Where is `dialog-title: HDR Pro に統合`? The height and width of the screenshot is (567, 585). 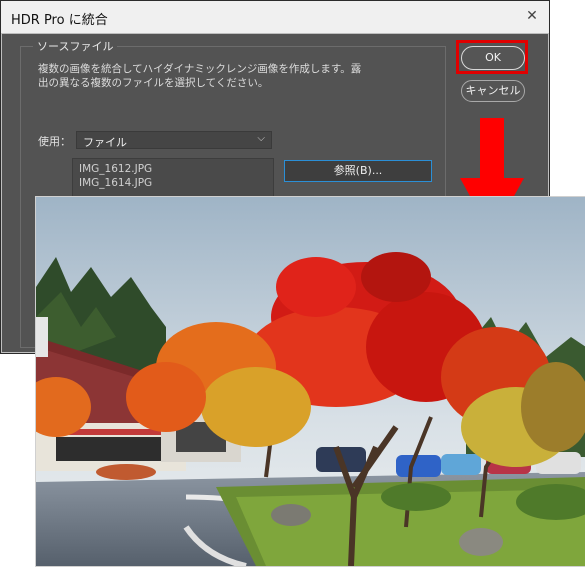 dialog-title: HDR Pro に統合 is located at coordinates (59, 20).